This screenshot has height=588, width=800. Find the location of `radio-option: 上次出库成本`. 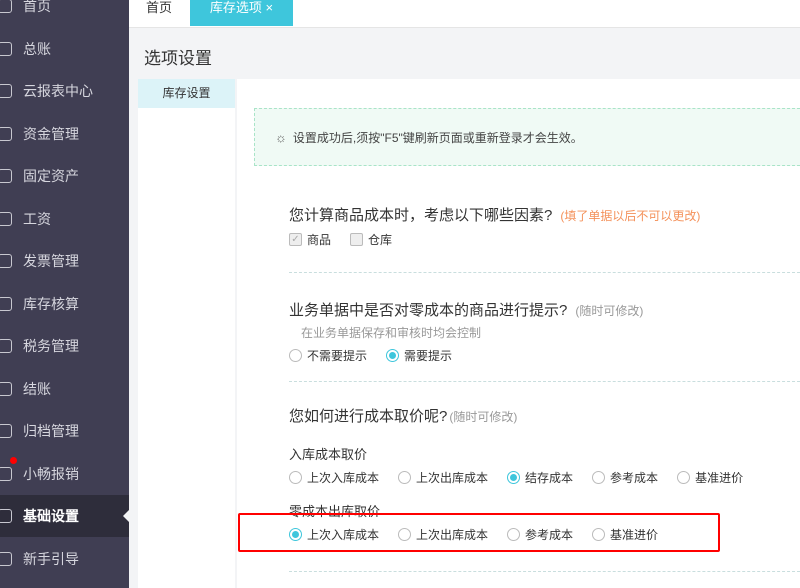

radio-option: 上次出库成本 is located at coordinates (443, 477).